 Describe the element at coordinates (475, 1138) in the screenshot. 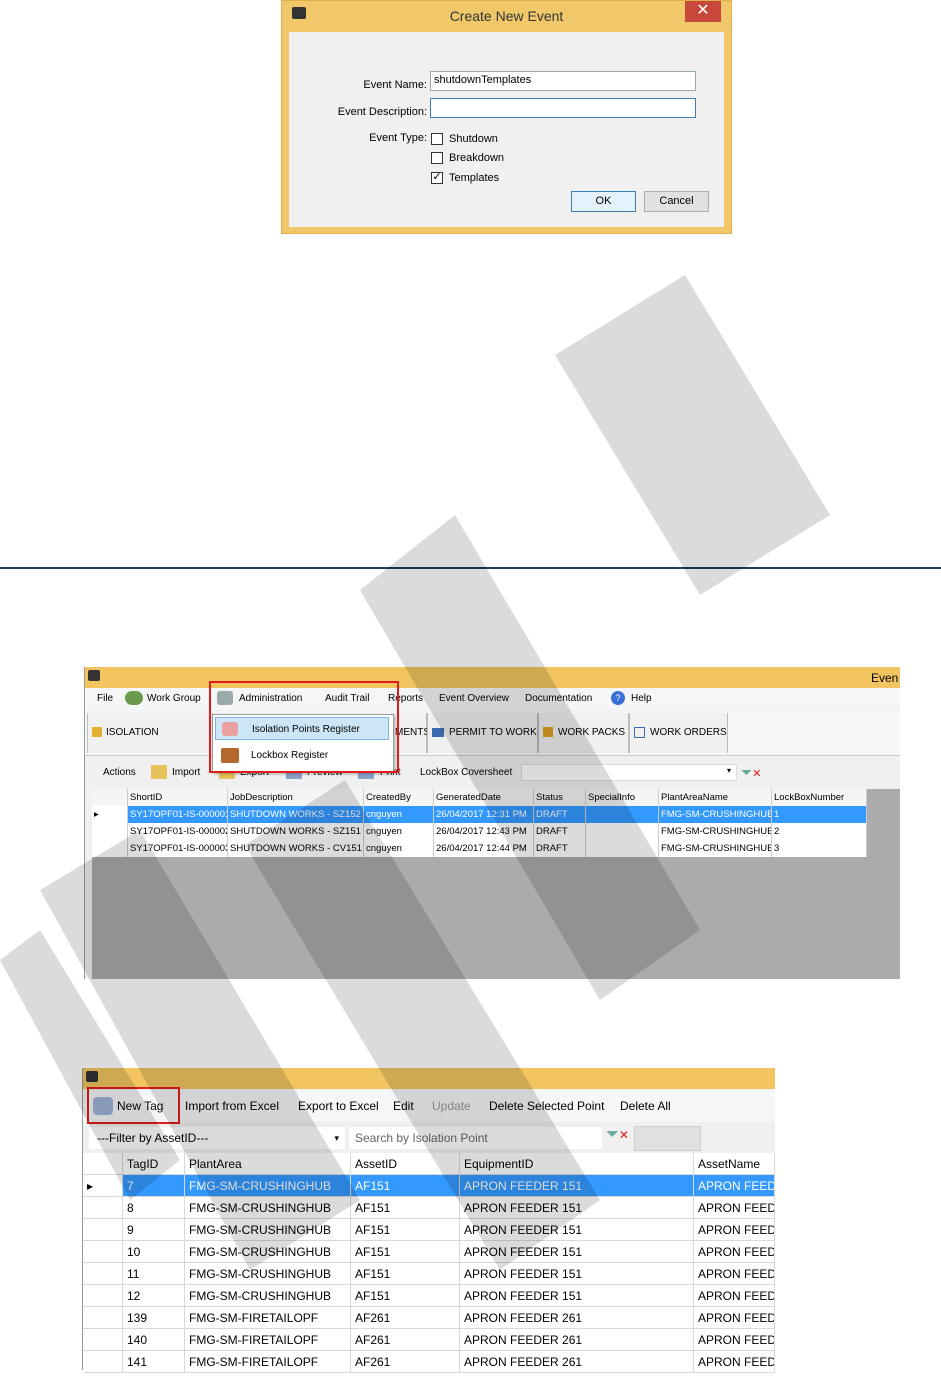

I see `search-input: Search by Isolation Point` at that location.